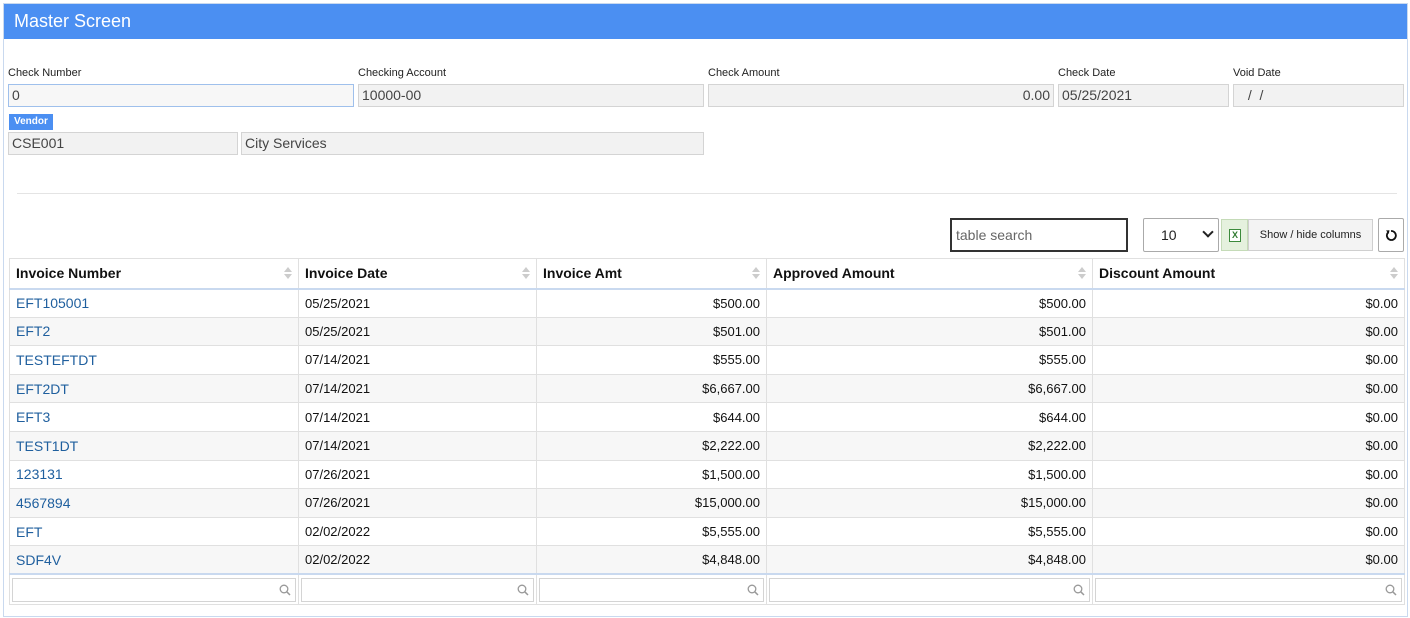  Describe the element at coordinates (472, 143) in the screenshot. I see `vendor-name-field: City Services` at that location.